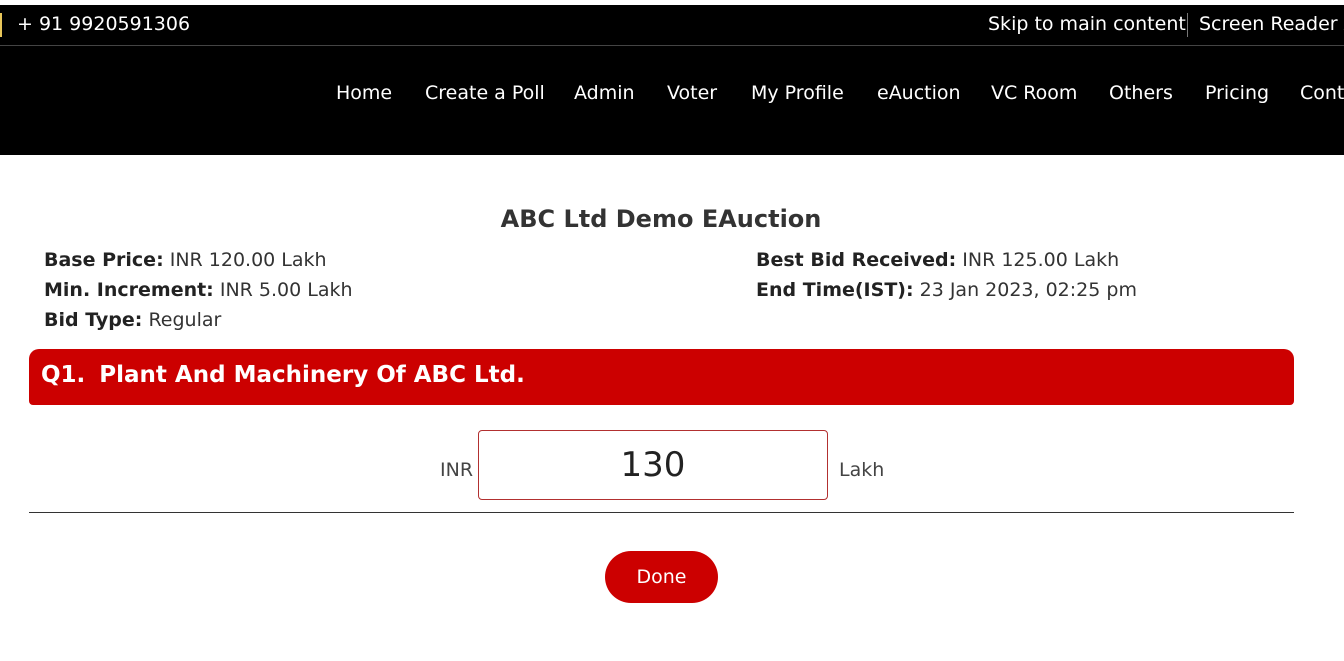 This screenshot has height=661, width=1344. I want to click on question-text: Plant And Machinery Of ABC Ltd., so click(312, 375).